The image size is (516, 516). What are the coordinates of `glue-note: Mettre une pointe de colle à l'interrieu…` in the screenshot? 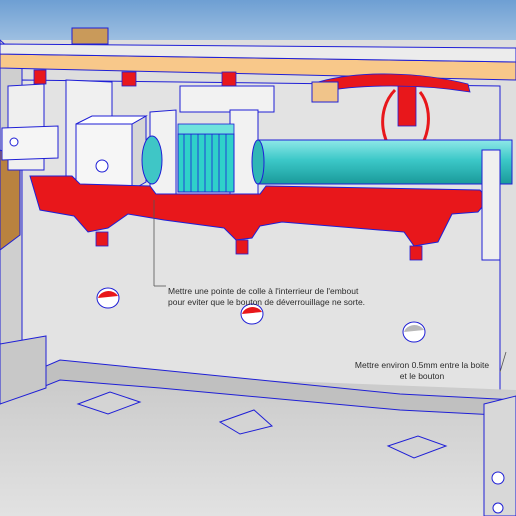 It's located at (266, 297).